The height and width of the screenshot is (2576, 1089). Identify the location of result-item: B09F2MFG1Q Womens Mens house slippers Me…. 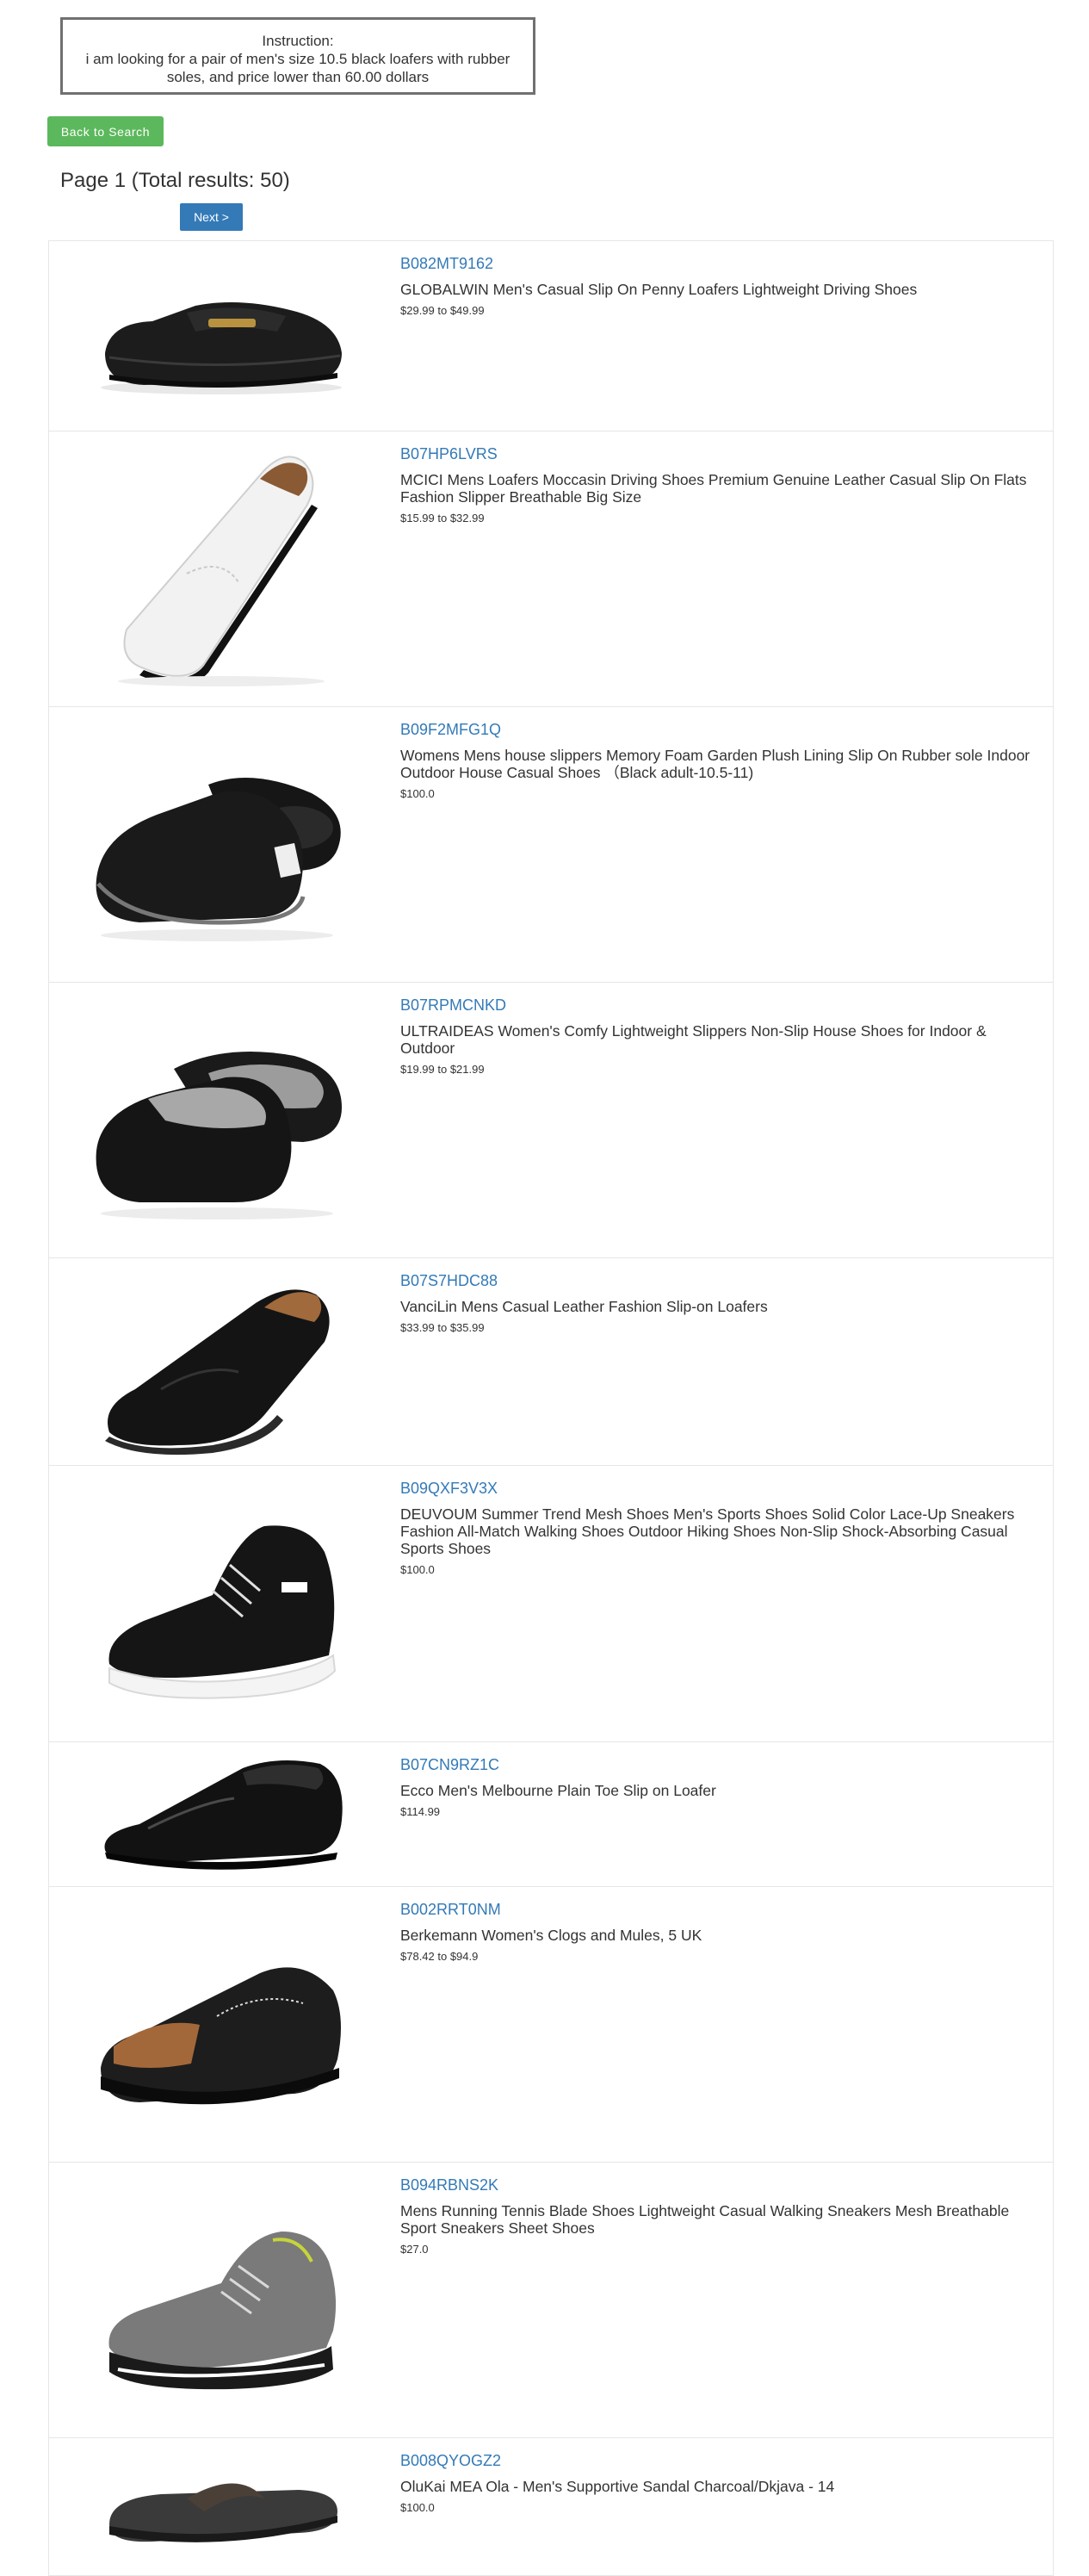
(551, 845).